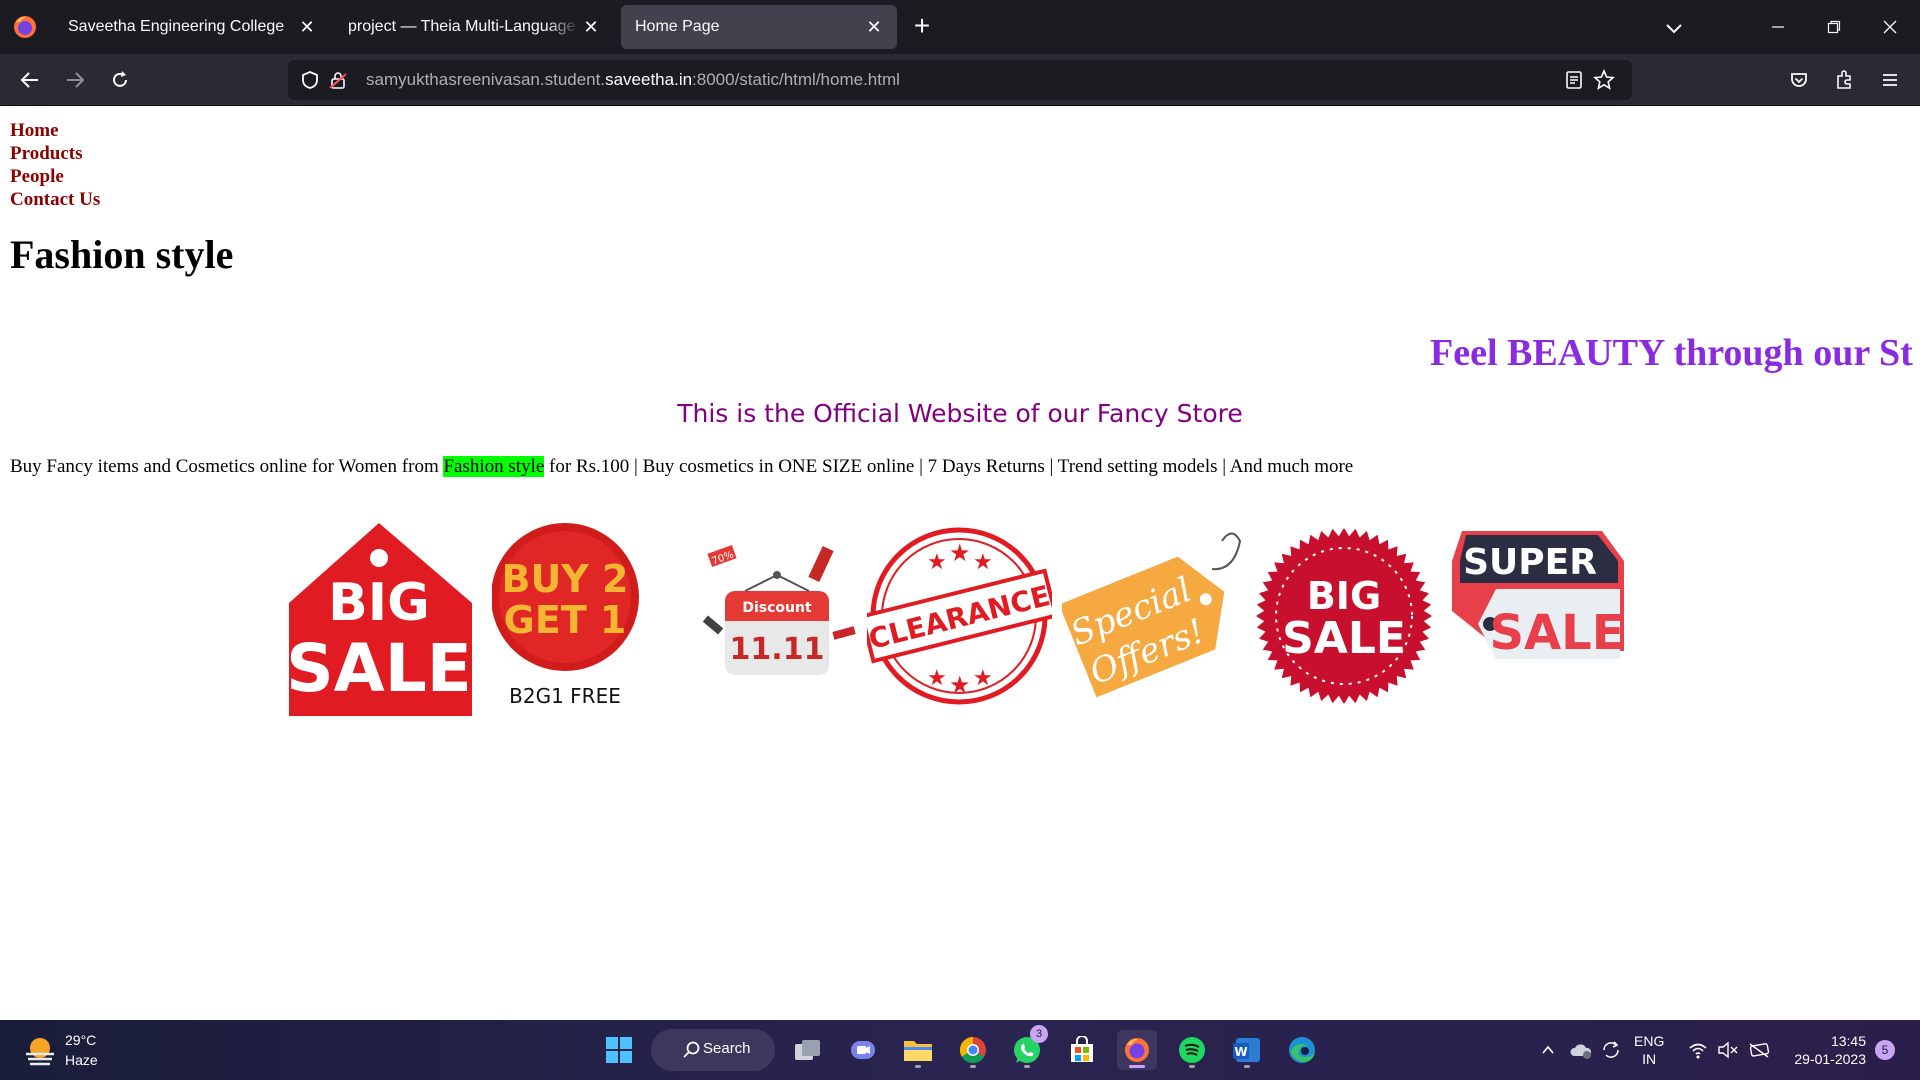 This screenshot has width=1920, height=1080. I want to click on nav-link-people: People, so click(37, 176).